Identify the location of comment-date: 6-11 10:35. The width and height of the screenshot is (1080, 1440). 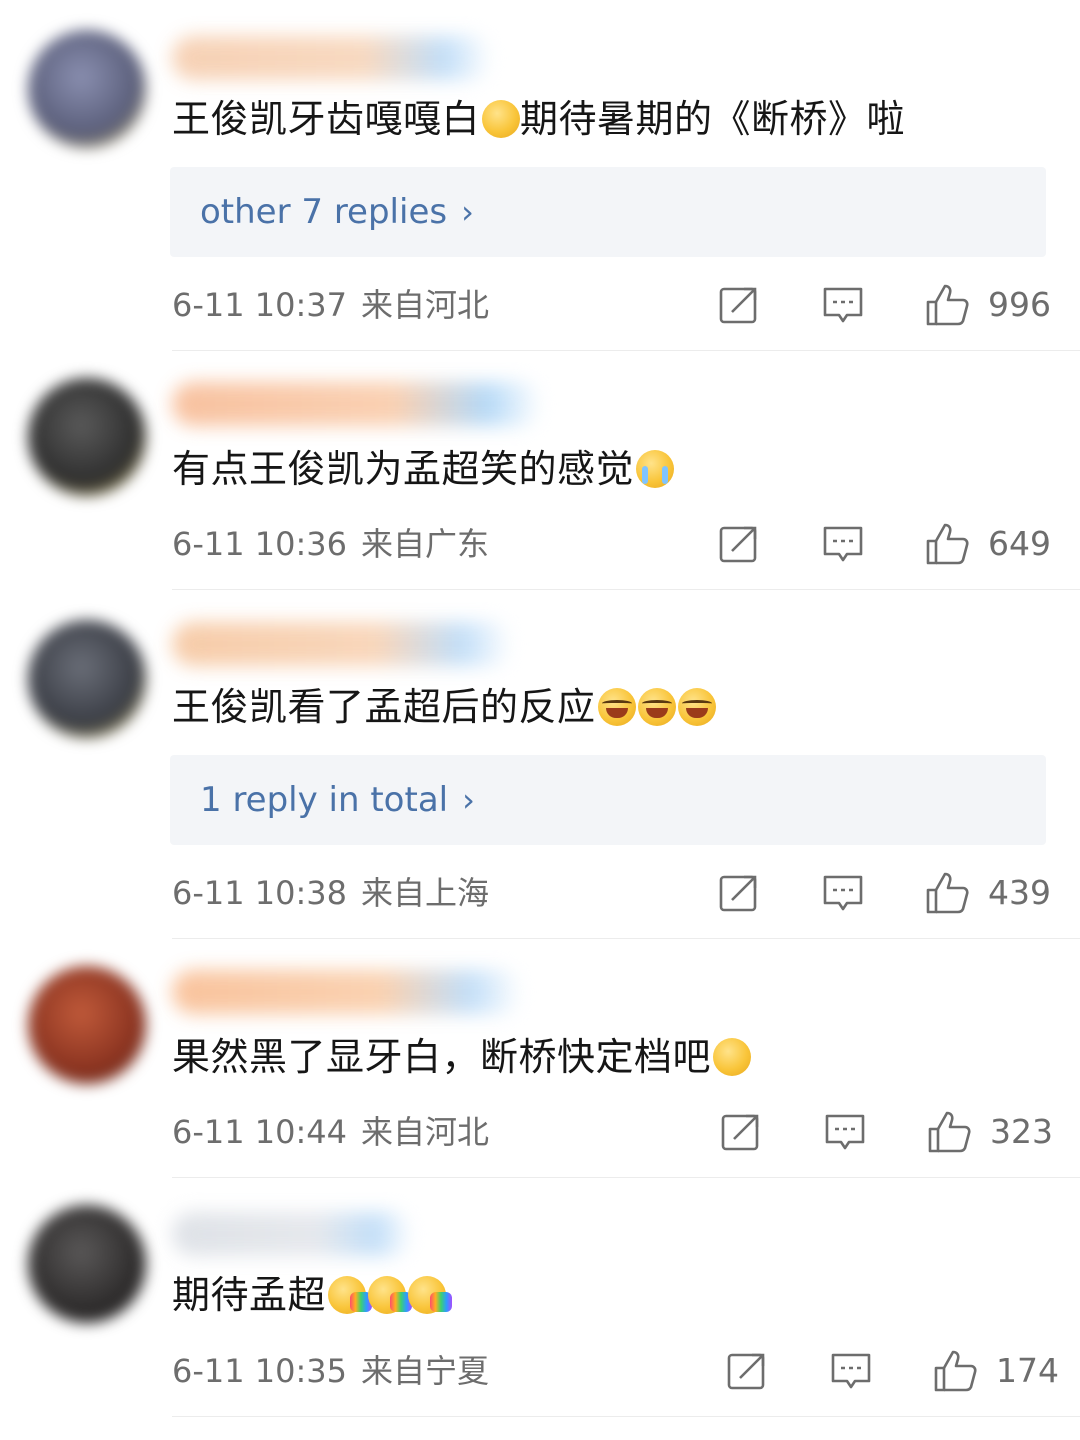
(260, 1371).